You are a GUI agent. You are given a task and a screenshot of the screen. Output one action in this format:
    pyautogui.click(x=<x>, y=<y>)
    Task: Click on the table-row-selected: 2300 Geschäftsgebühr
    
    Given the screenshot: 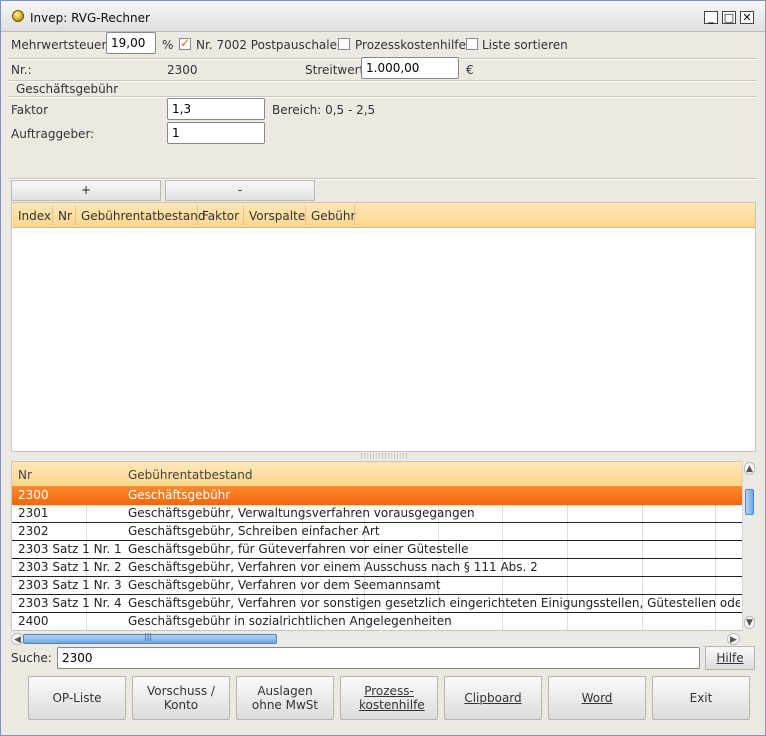 What is the action you would take?
    pyautogui.click(x=377, y=495)
    